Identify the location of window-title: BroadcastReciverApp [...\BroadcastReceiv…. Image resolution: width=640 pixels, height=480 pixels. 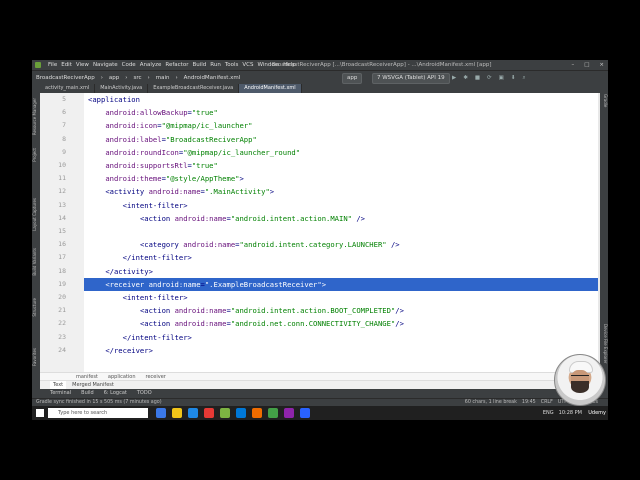
(382, 65).